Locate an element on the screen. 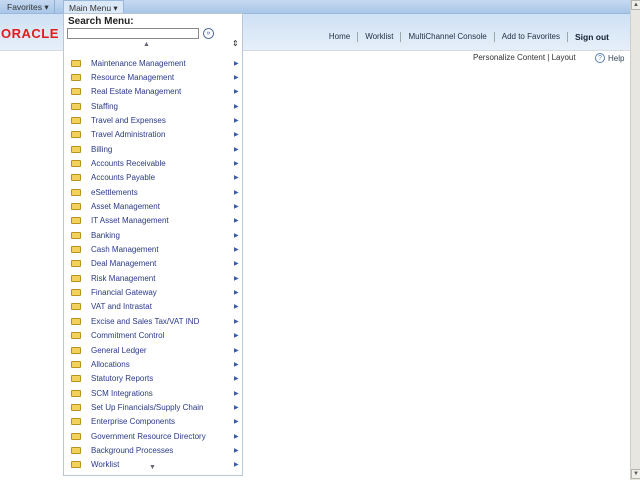 This screenshot has height=480, width=640. menu-item-label: Government Resource Directory is located at coordinates (148, 436).